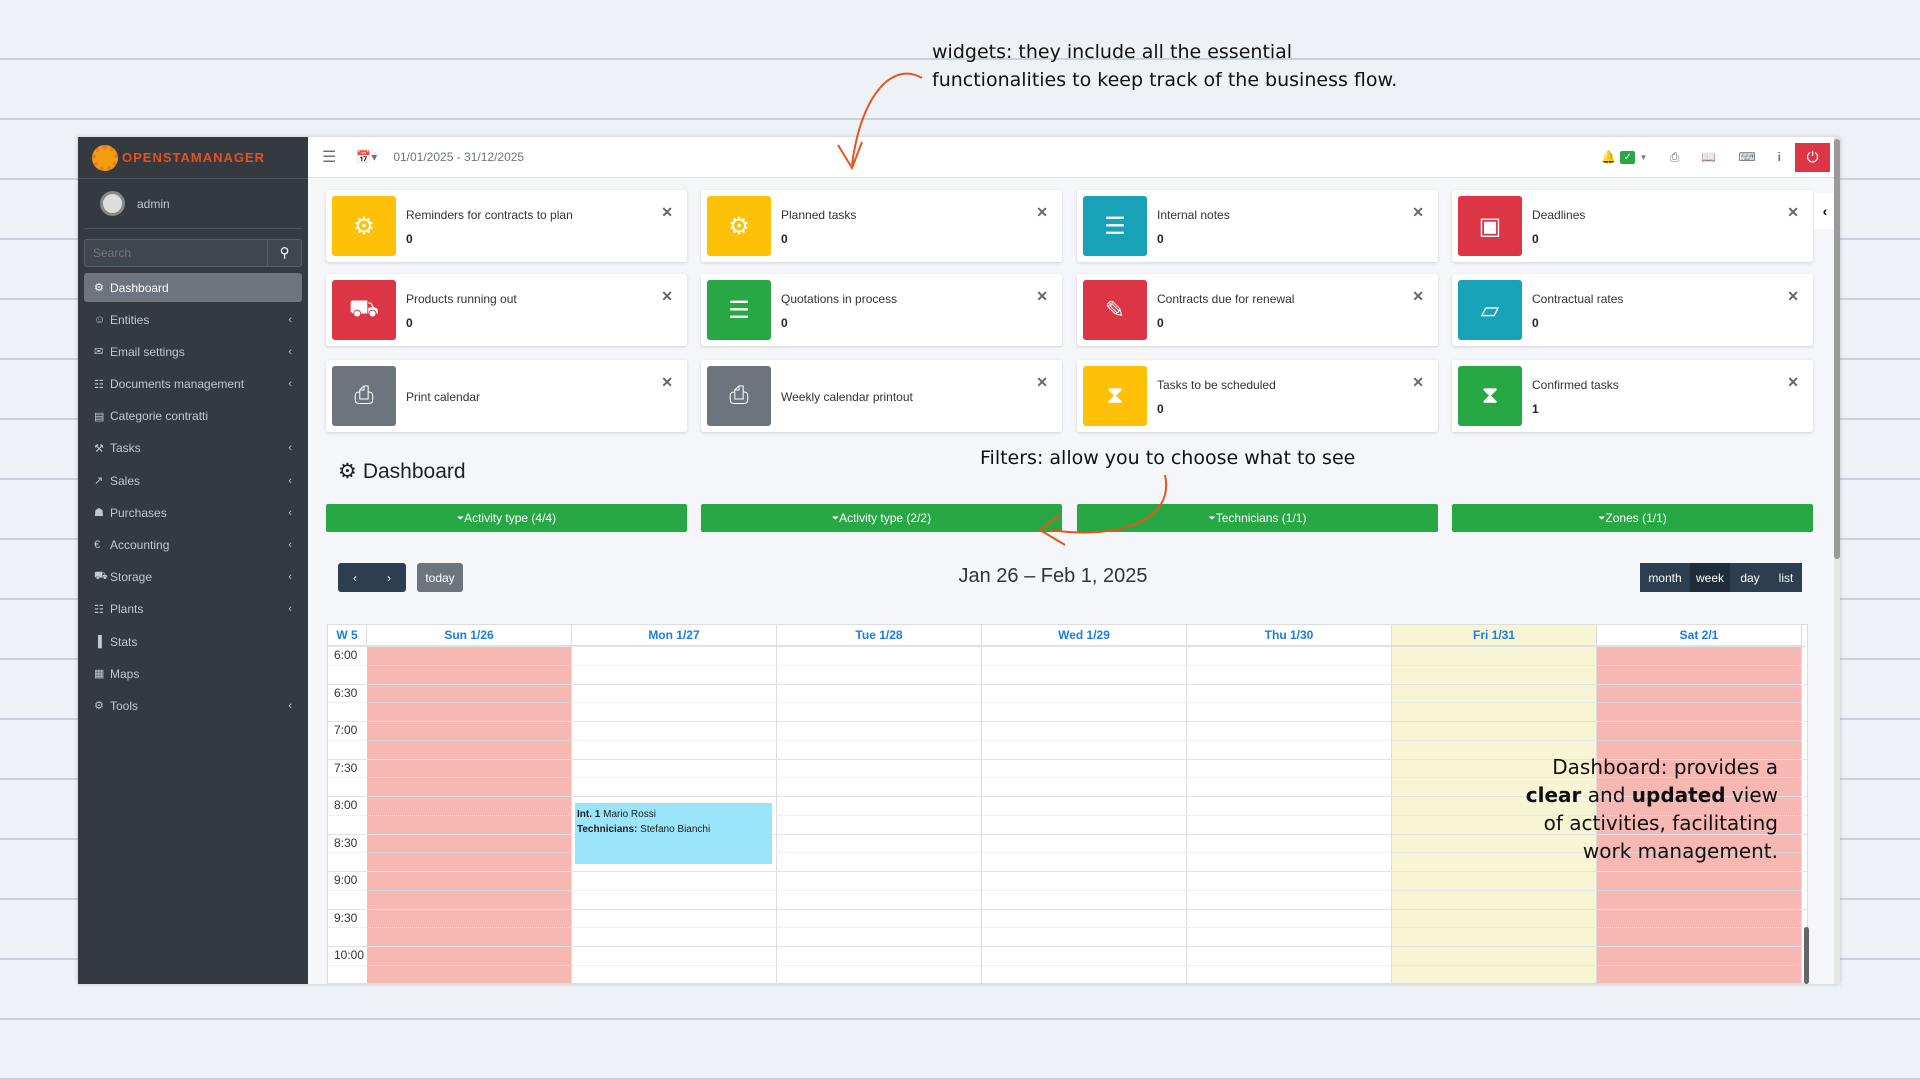 The image size is (1920, 1080). Describe the element at coordinates (193, 204) in the screenshot. I see `user-panel: admin` at that location.